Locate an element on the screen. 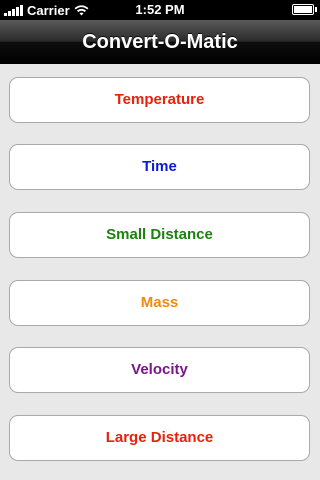 This screenshot has width=320, height=480. time-button: Time is located at coordinates (159, 167).